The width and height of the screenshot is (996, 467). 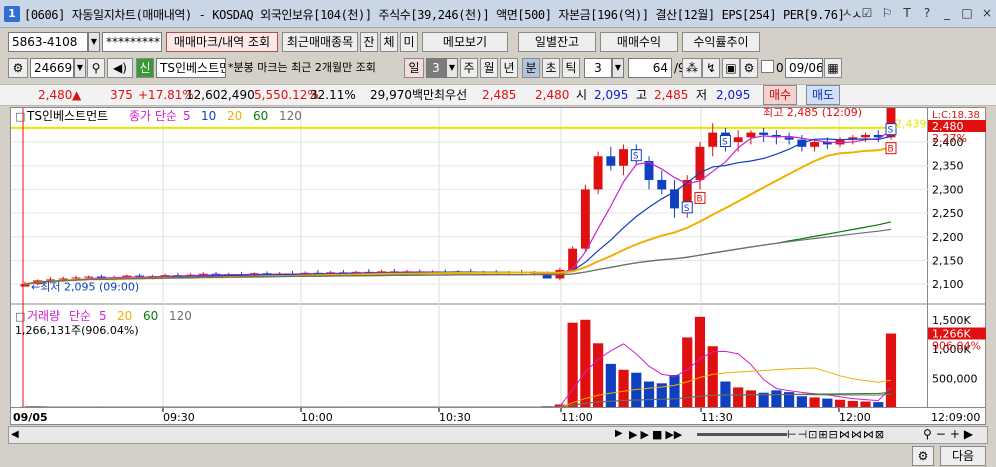 What do you see at coordinates (222, 42) in the screenshot?
I see `trade-mark-query-button: 매매마크/내역 조회` at bounding box center [222, 42].